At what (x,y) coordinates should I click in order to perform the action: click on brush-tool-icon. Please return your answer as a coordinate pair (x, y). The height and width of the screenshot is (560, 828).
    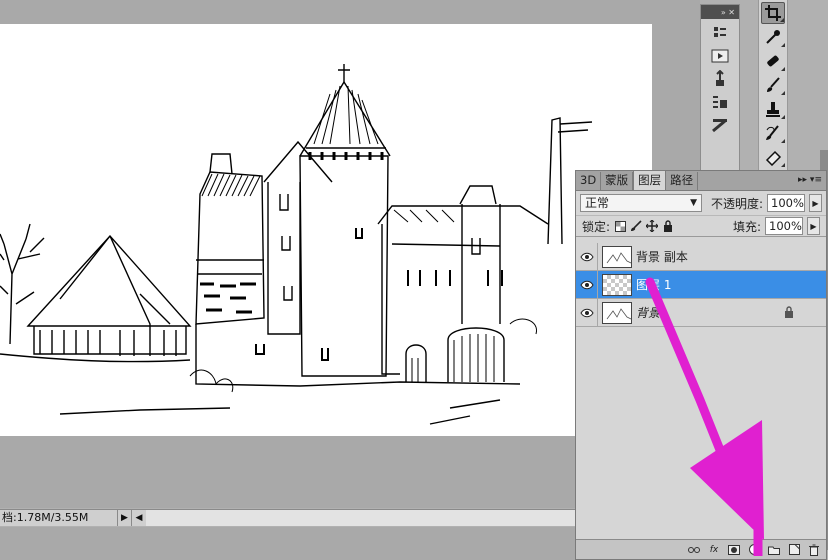
    Looking at the image, I should click on (773, 85).